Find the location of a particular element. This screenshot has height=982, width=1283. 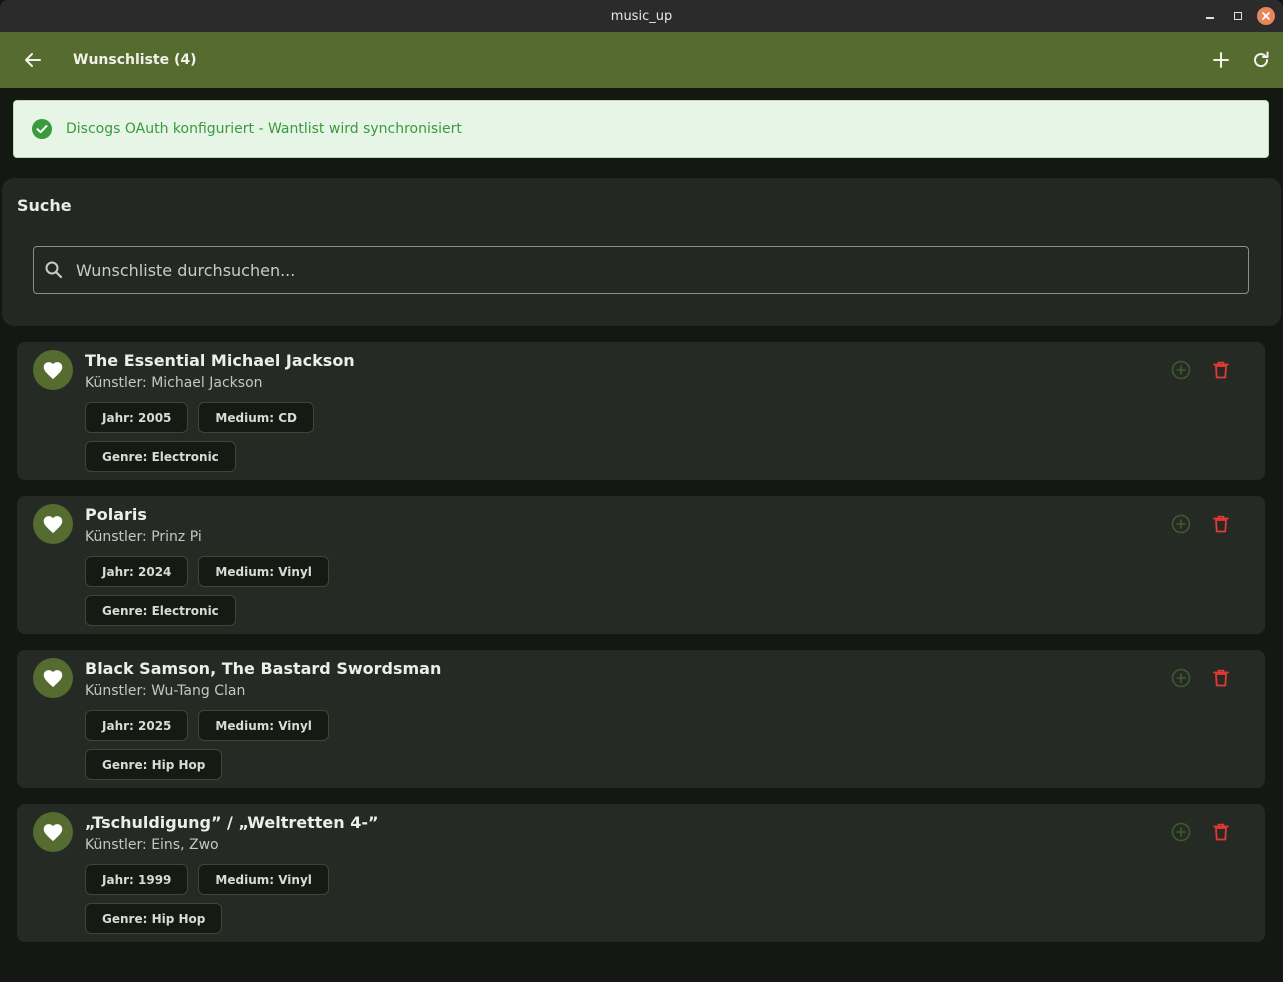

record-title: Polaris is located at coordinates (116, 514).